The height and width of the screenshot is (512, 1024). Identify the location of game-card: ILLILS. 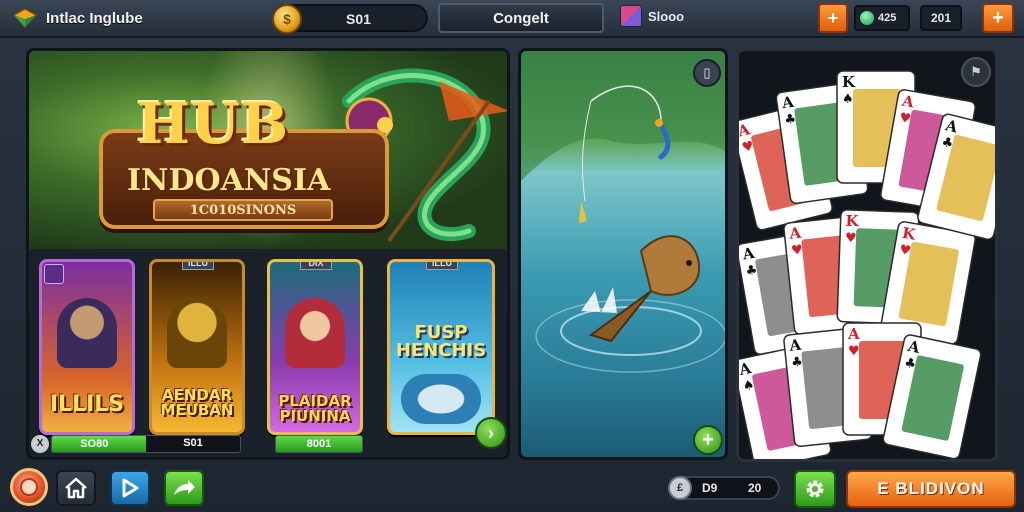
(87, 347).